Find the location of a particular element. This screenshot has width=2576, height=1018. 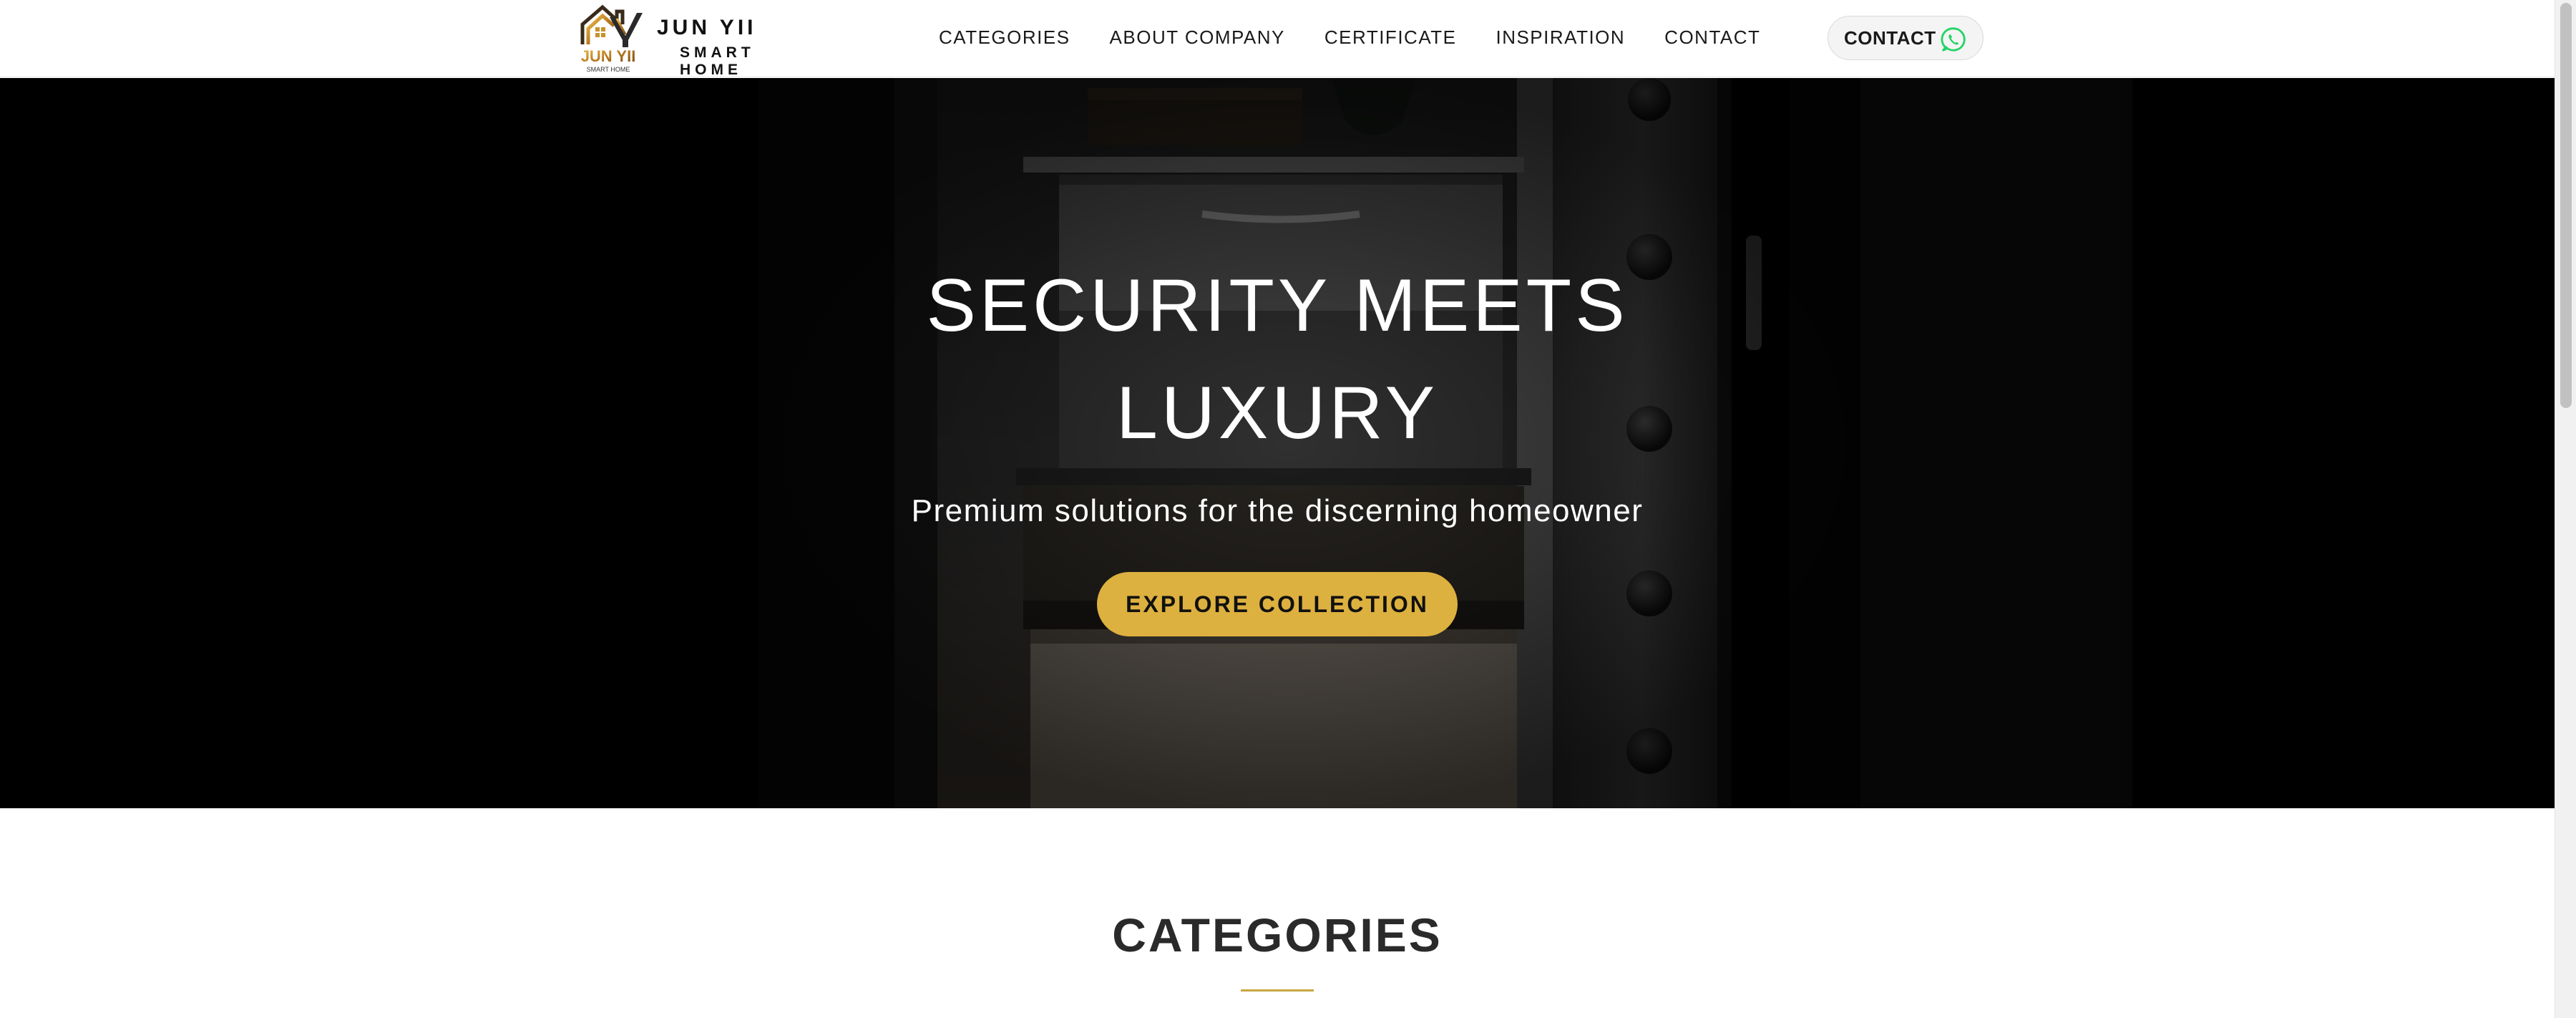

brand-name: JUN YII is located at coordinates (707, 27).